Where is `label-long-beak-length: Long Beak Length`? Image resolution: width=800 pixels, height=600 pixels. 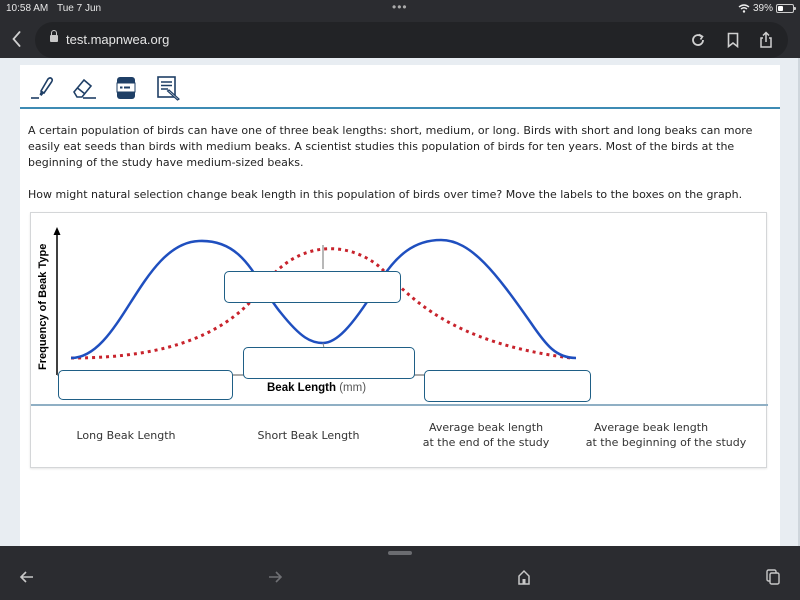
label-long-beak-length: Long Beak Length is located at coordinates (126, 435).